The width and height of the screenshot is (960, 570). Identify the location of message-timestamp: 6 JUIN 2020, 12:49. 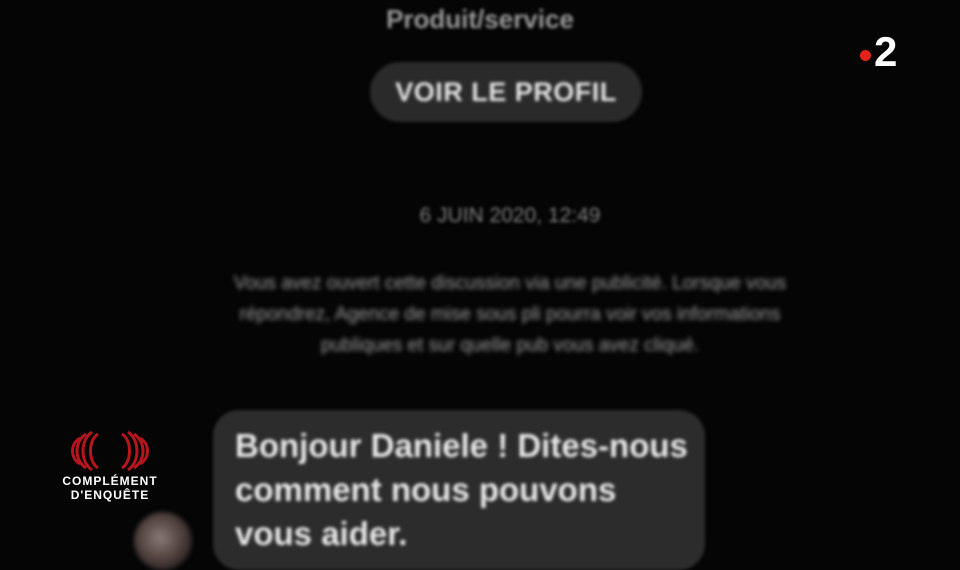
(510, 215).